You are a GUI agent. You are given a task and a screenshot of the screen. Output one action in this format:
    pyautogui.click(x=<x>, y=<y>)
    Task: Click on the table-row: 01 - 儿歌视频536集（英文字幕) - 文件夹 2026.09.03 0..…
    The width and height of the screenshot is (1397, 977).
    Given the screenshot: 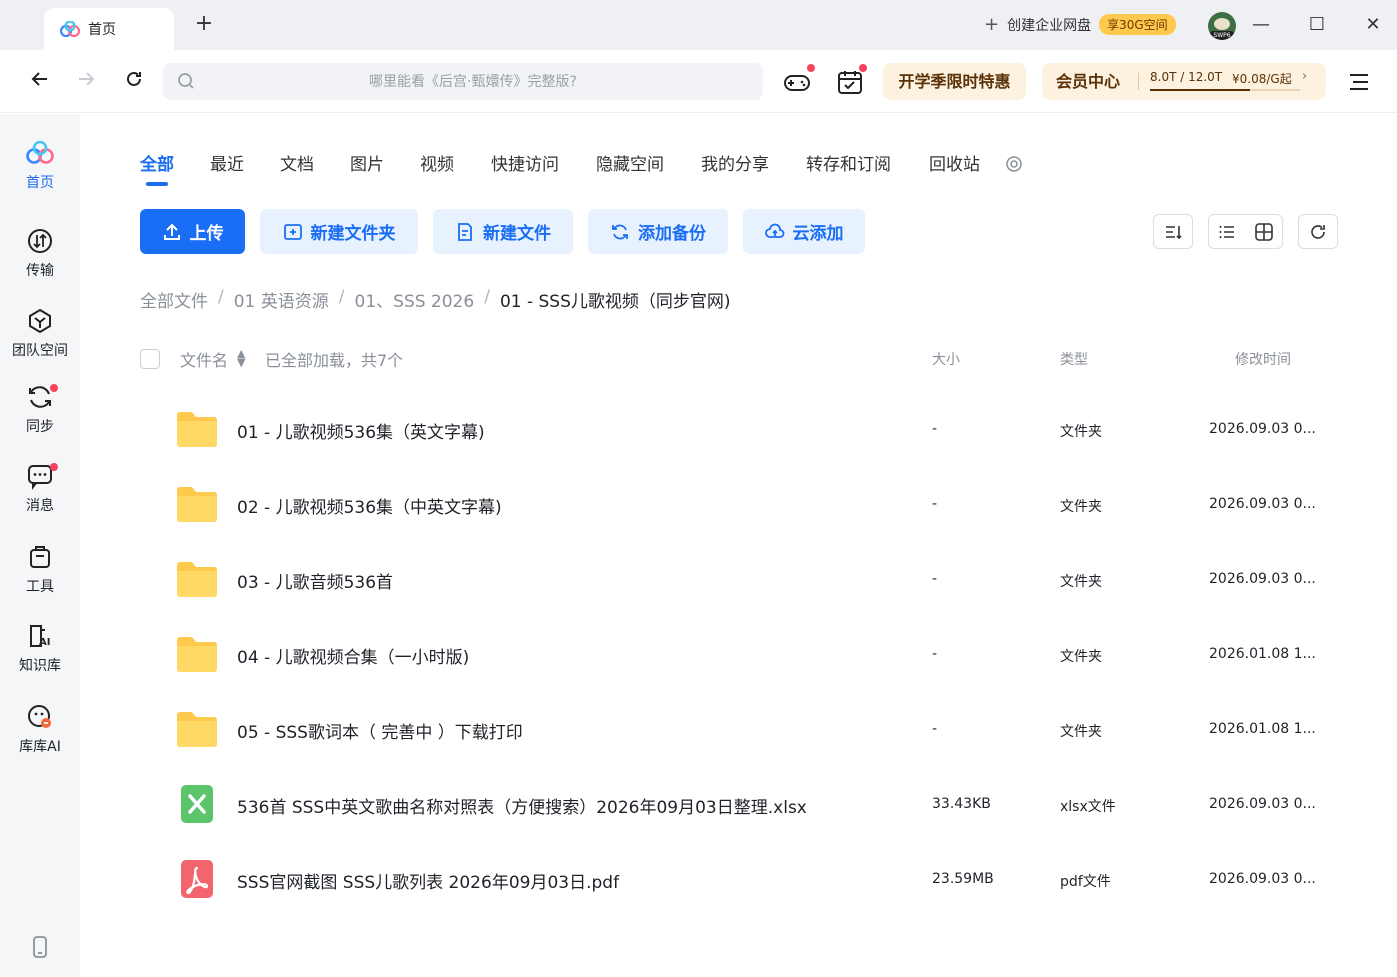 What is the action you would take?
    pyautogui.click(x=740, y=429)
    